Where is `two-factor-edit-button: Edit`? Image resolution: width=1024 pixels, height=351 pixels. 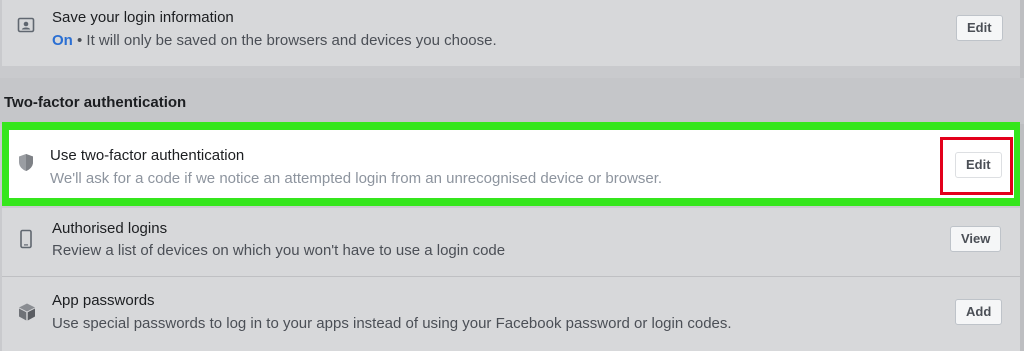 two-factor-edit-button: Edit is located at coordinates (978, 165).